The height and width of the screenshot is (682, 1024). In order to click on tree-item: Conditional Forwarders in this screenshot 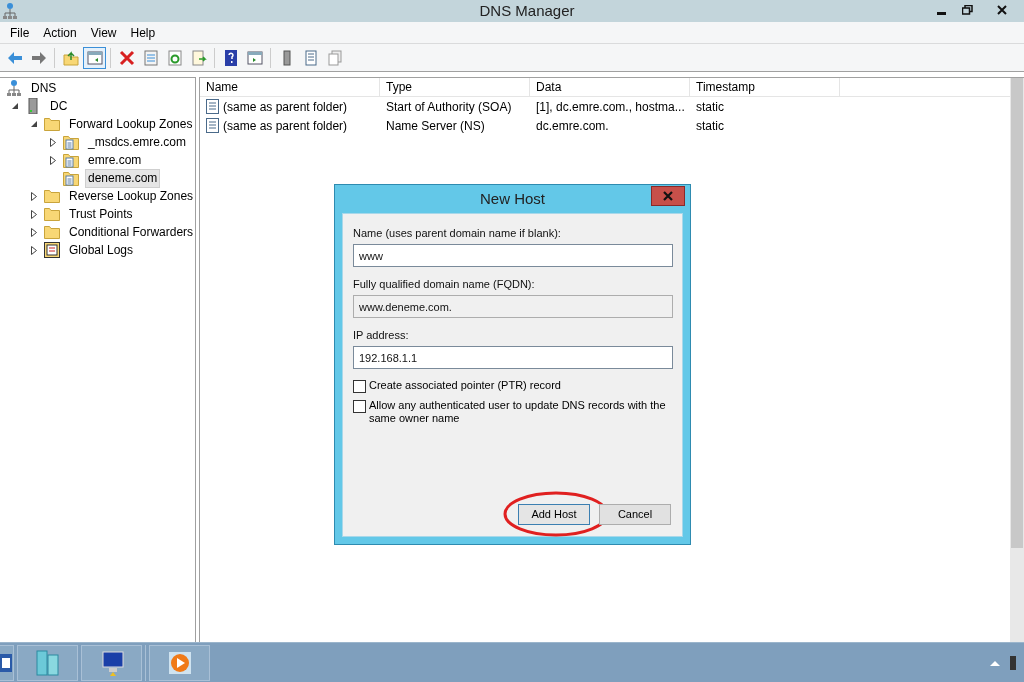, I will do `click(131, 232)`.